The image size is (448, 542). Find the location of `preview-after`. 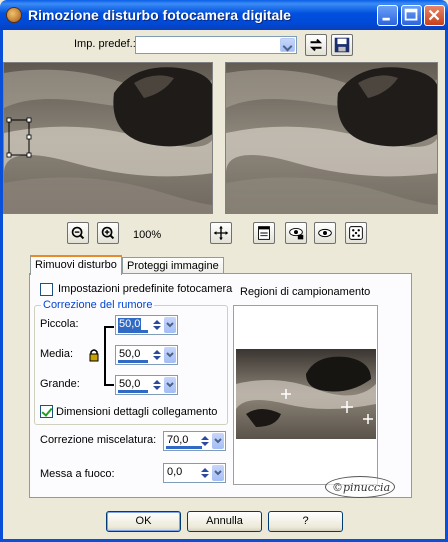

preview-after is located at coordinates (331, 138).